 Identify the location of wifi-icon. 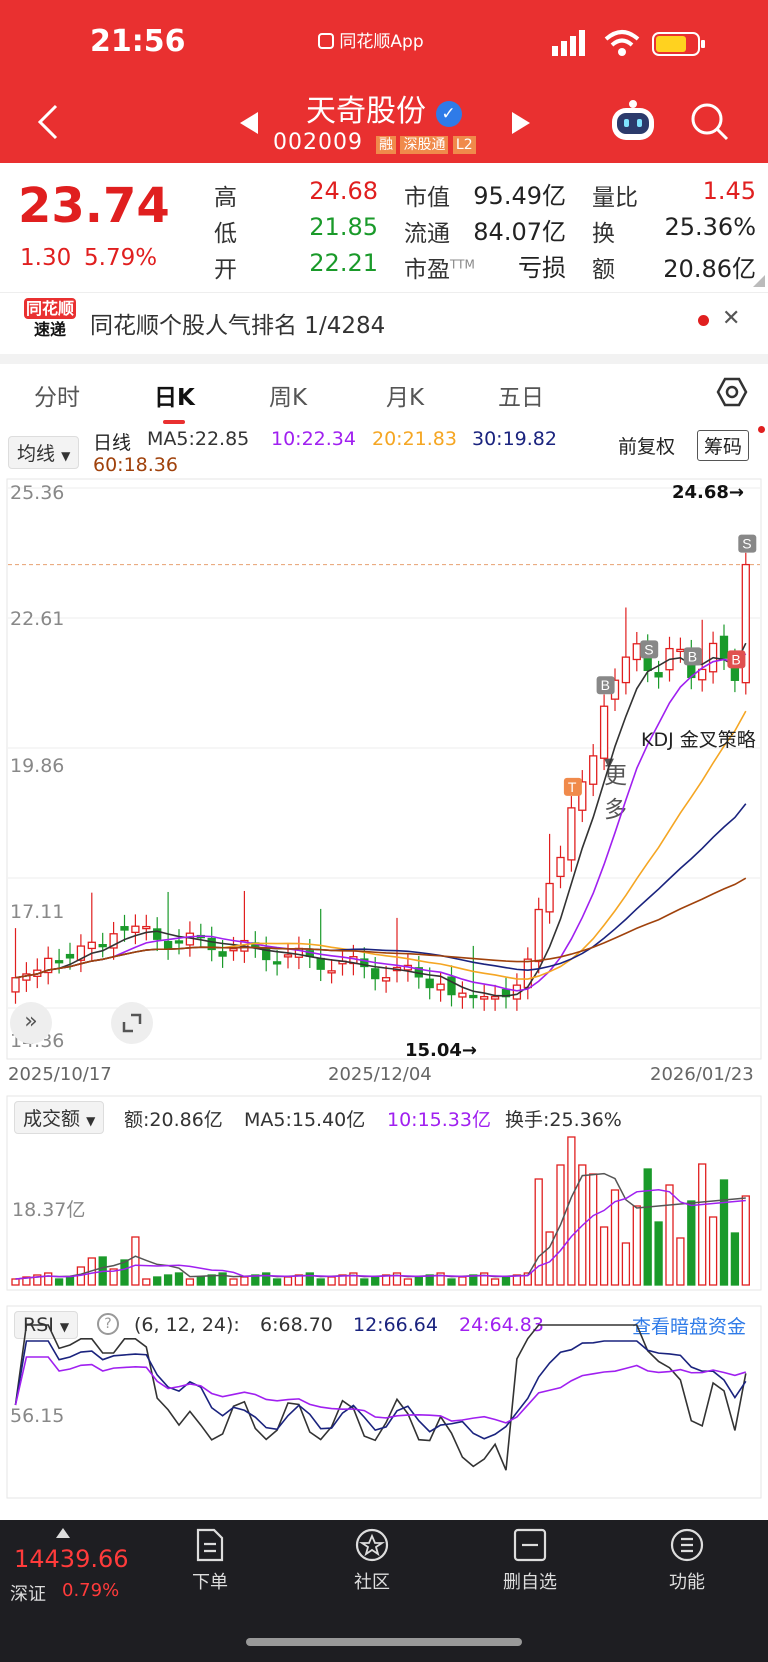
(622, 43).